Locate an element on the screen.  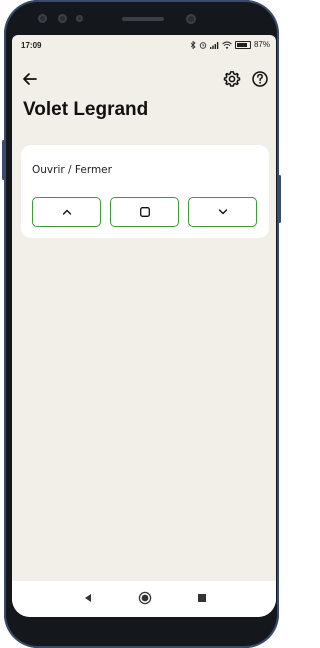
system-navigation-bar is located at coordinates (144, 599).